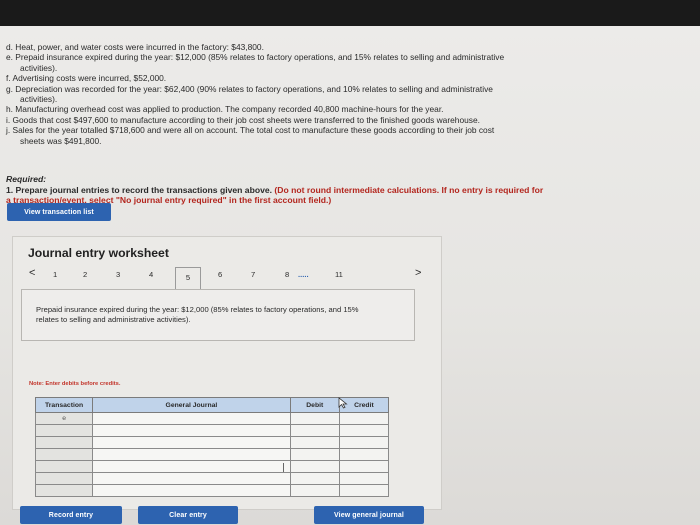 Image resolution: width=700 pixels, height=525 pixels. Describe the element at coordinates (188, 515) in the screenshot. I see `clear-entry-button: Clear entry` at that location.